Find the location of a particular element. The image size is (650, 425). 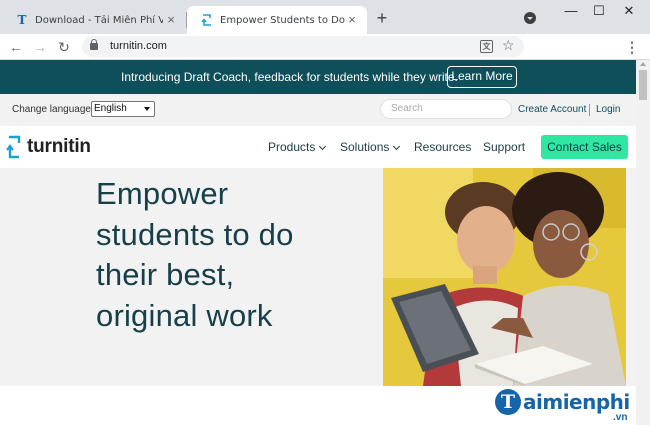

watermark-logo-icon: T is located at coordinates (508, 402).